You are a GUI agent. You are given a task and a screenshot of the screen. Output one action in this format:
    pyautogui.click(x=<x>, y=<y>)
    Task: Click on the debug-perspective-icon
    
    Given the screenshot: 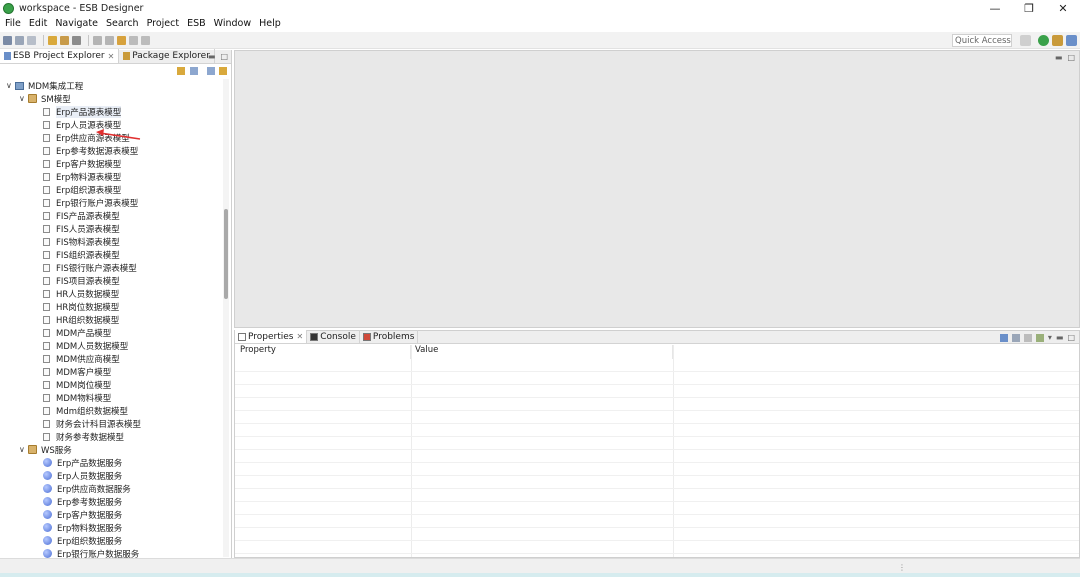 What is the action you would take?
    pyautogui.click(x=1071, y=40)
    